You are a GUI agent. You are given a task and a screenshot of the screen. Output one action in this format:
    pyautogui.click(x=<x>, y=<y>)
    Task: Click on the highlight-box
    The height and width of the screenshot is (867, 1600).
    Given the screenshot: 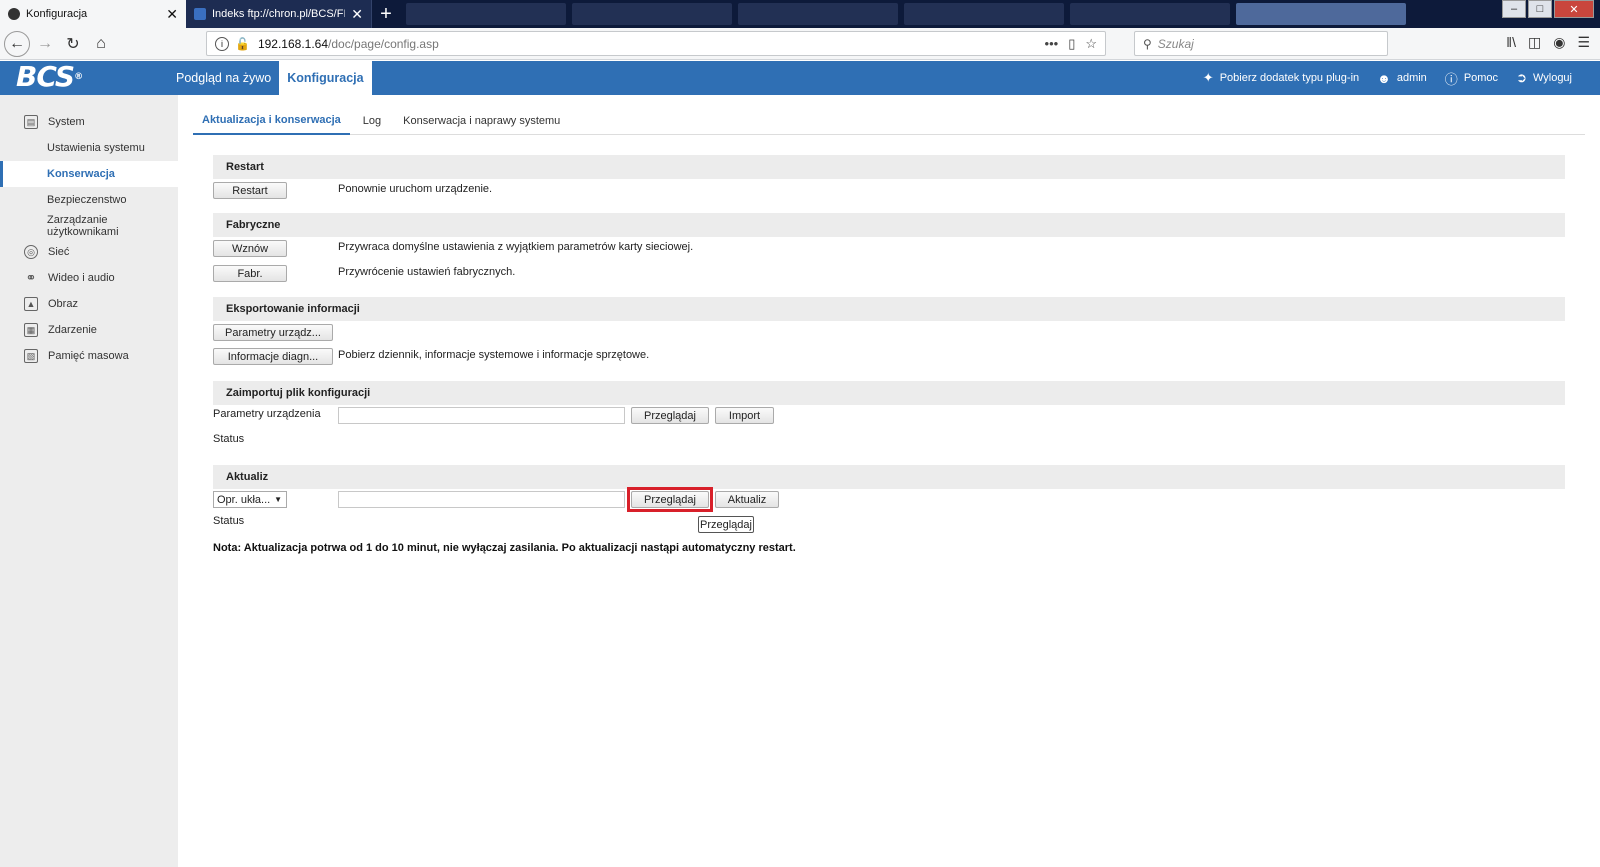 What is the action you would take?
    pyautogui.click(x=670, y=499)
    